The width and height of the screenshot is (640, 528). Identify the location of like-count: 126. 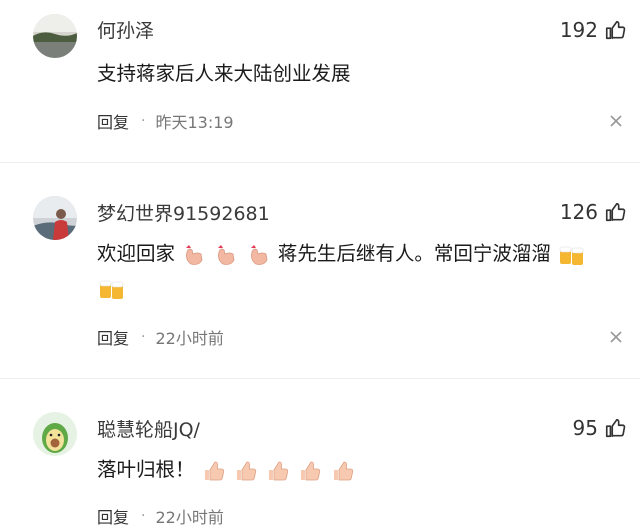
(578, 212).